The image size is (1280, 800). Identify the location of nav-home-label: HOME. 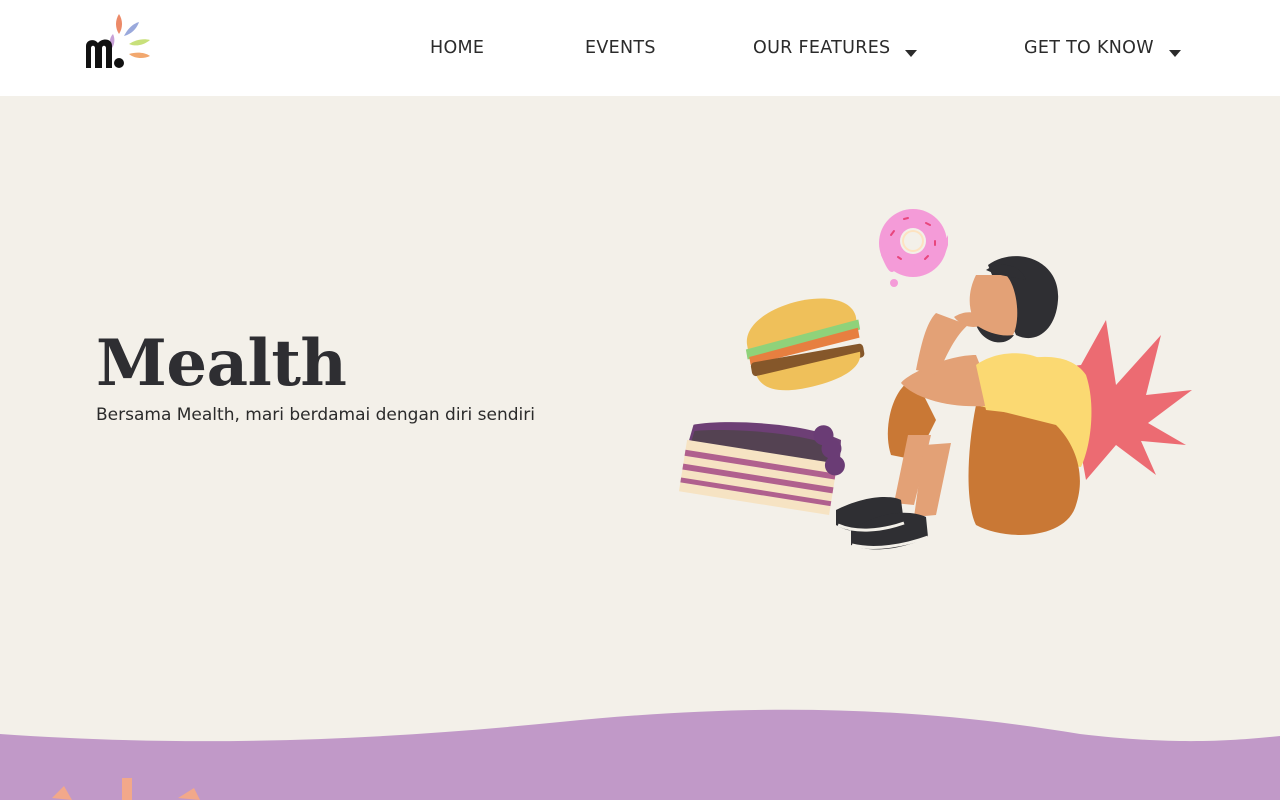
(457, 48).